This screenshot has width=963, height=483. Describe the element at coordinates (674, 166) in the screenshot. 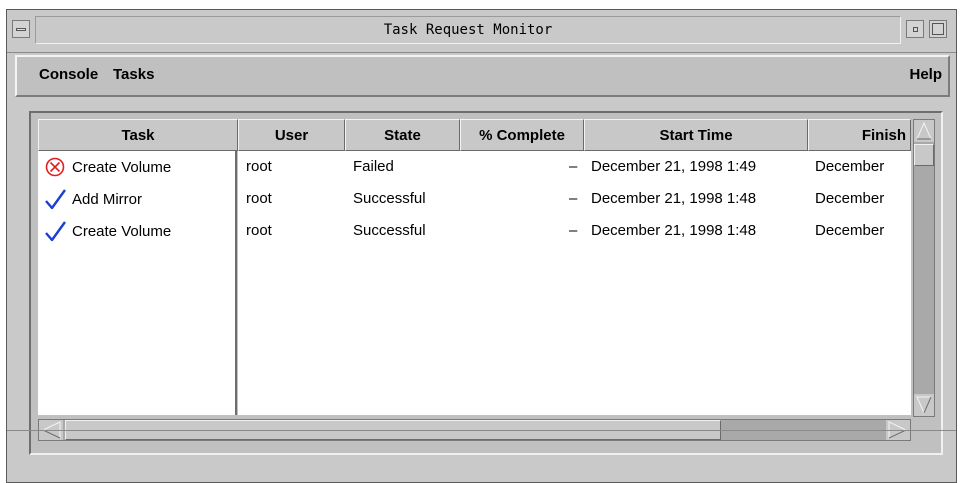

I see `cell-start-time: December 21, 1998 1:49` at that location.